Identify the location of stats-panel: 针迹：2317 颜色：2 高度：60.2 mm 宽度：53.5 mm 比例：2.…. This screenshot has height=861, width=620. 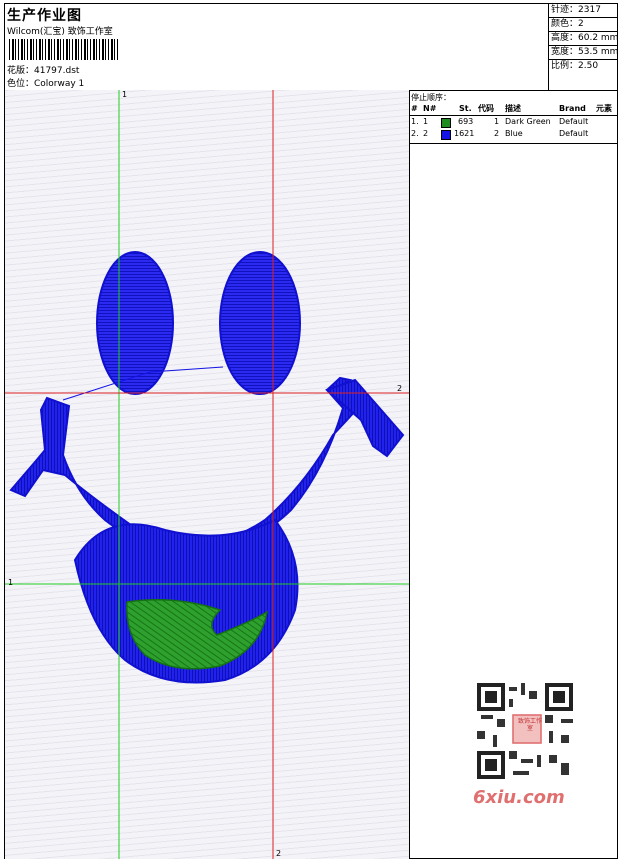
(583, 47).